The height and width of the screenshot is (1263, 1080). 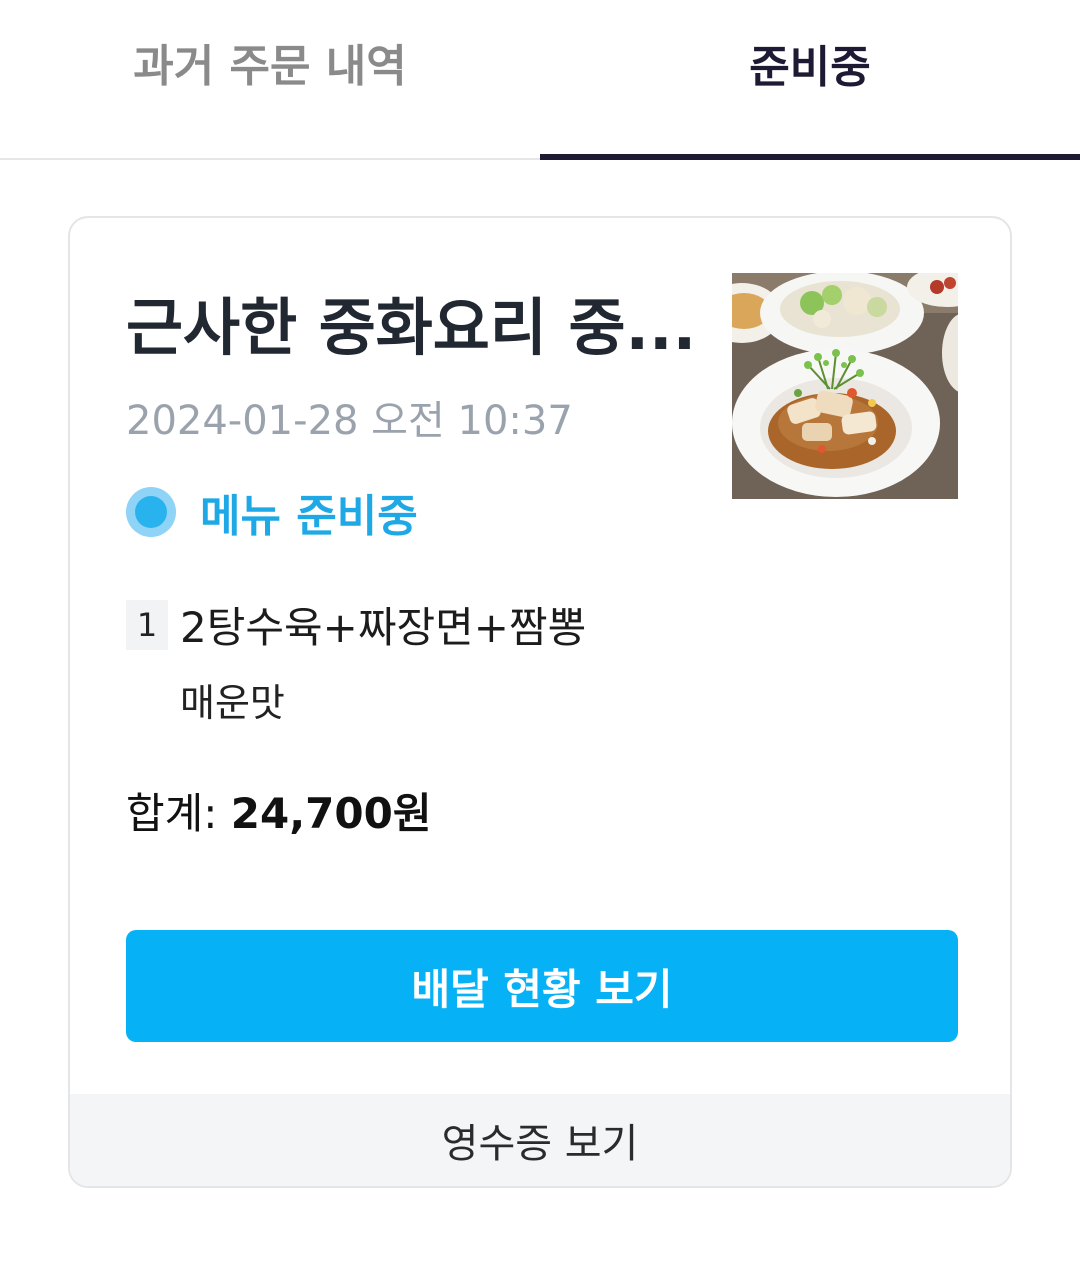 What do you see at coordinates (383, 627) in the screenshot?
I see `item-name: 2탕수육+짜장면+짬뽕` at bounding box center [383, 627].